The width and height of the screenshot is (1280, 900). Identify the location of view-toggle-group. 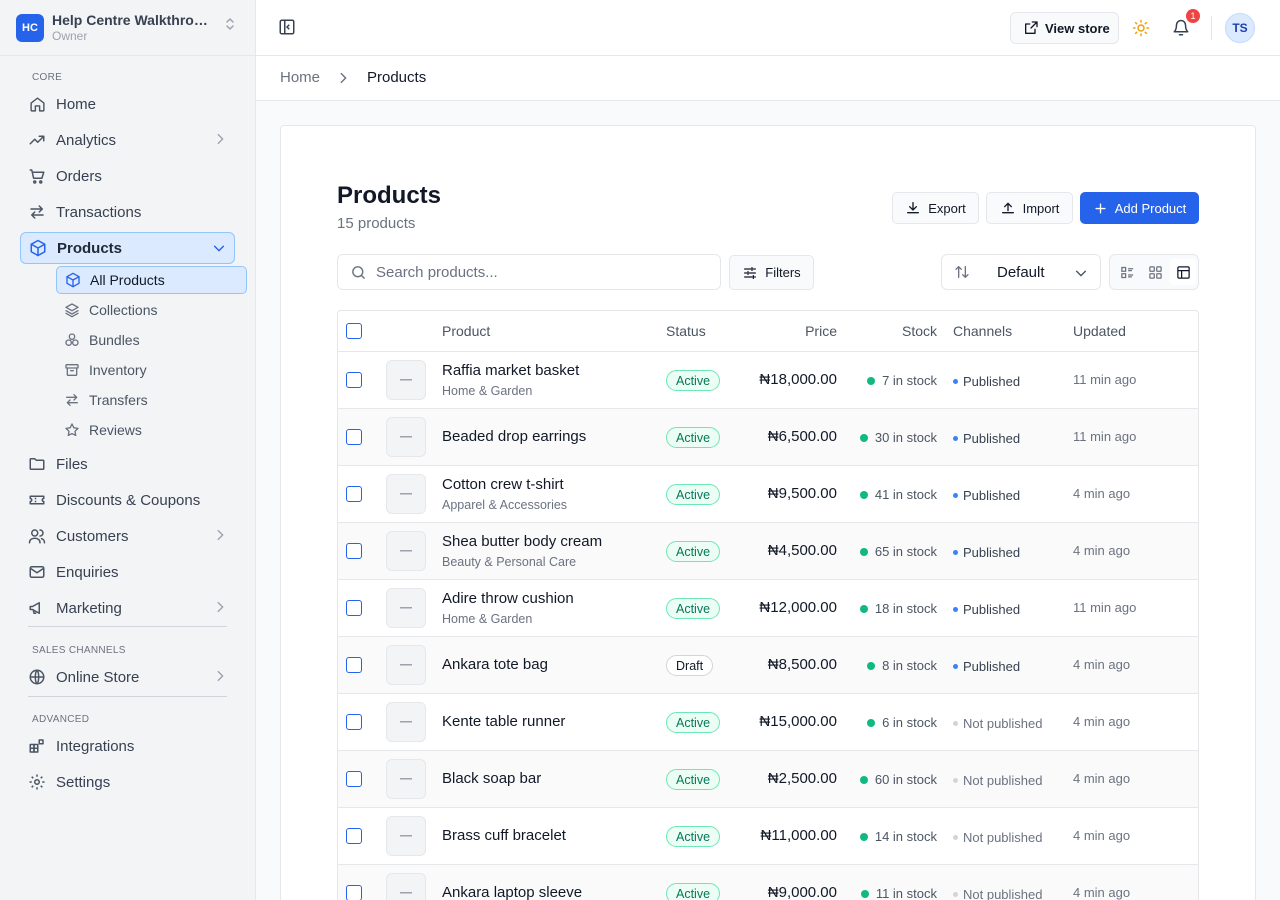
(1154, 272).